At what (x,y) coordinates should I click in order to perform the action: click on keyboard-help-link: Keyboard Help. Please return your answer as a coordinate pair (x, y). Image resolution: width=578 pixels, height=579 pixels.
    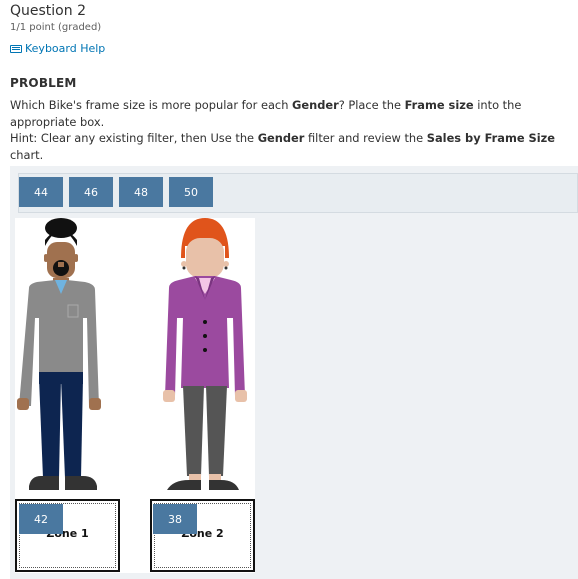
    Looking at the image, I should click on (57, 48).